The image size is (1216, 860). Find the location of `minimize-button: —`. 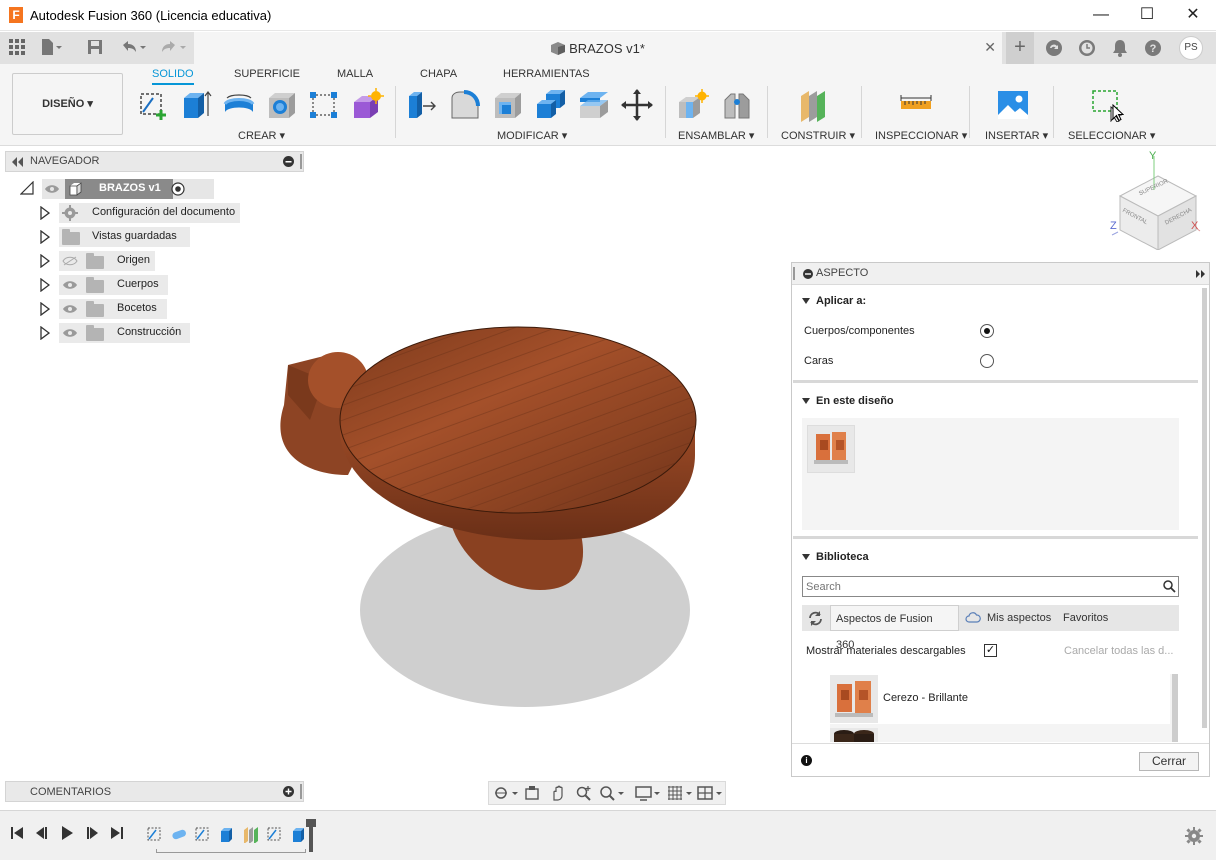

minimize-button: — is located at coordinates (1101, 15).